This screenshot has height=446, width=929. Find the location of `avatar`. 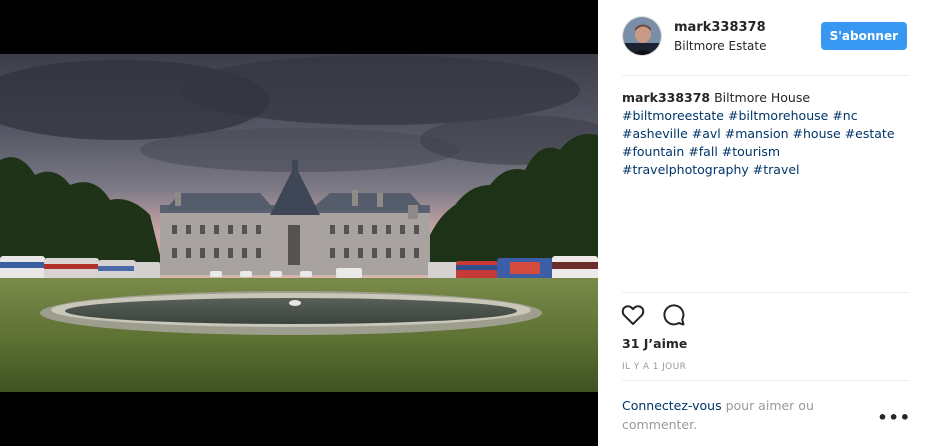

avatar is located at coordinates (642, 36).